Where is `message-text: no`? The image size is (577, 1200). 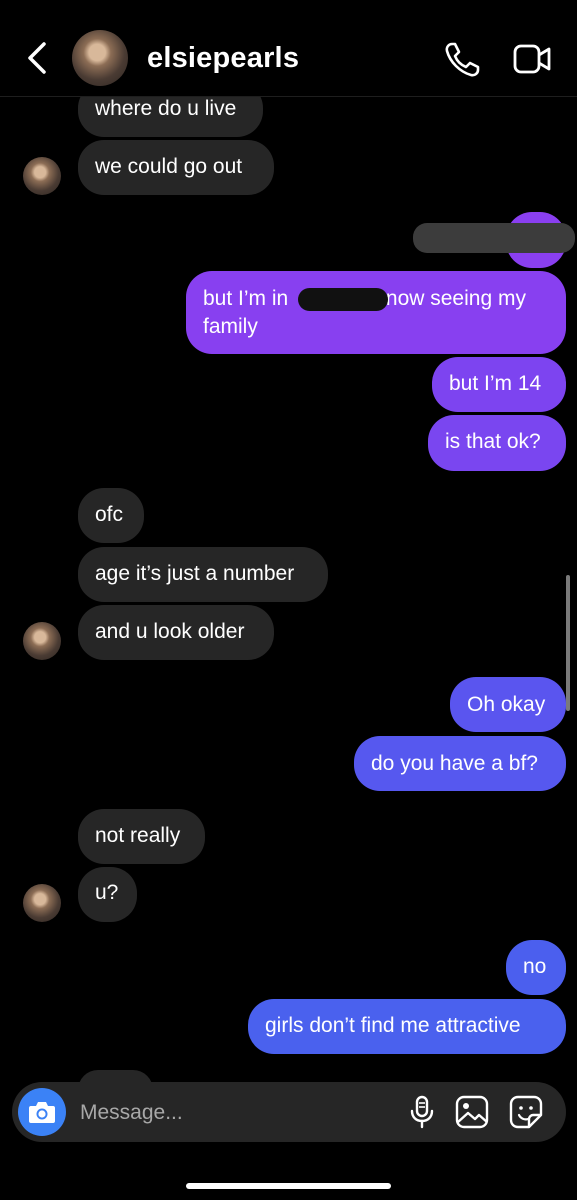
message-text: no is located at coordinates (535, 966).